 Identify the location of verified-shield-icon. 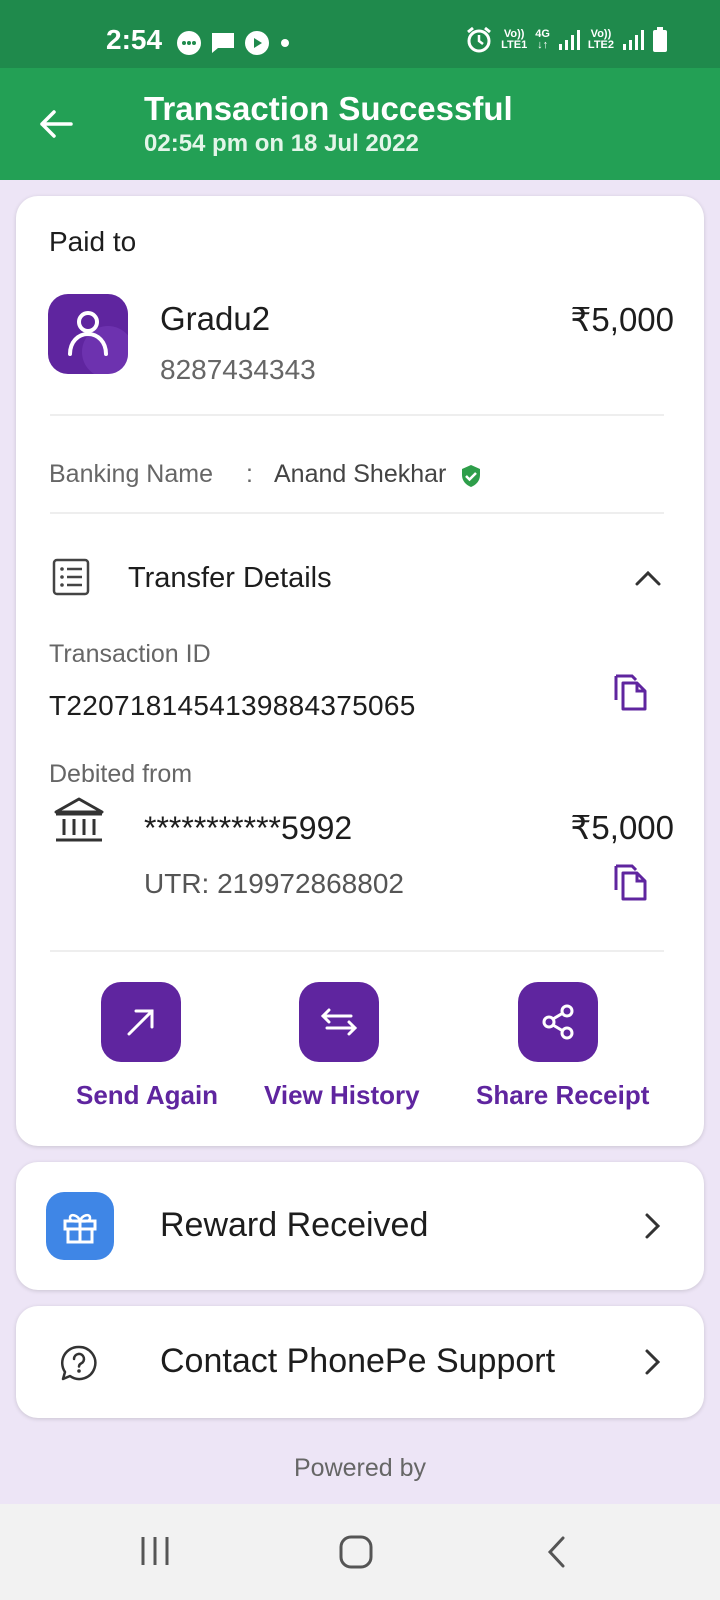
(471, 476).